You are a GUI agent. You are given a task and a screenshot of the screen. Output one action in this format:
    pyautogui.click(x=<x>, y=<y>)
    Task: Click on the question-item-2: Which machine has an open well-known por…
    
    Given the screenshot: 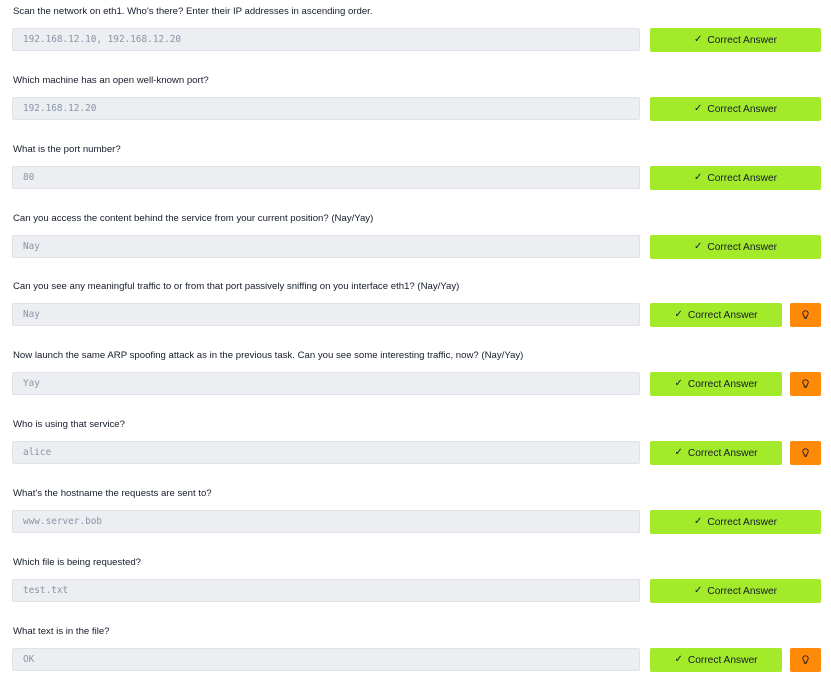 What is the action you would take?
    pyautogui.click(x=415, y=108)
    